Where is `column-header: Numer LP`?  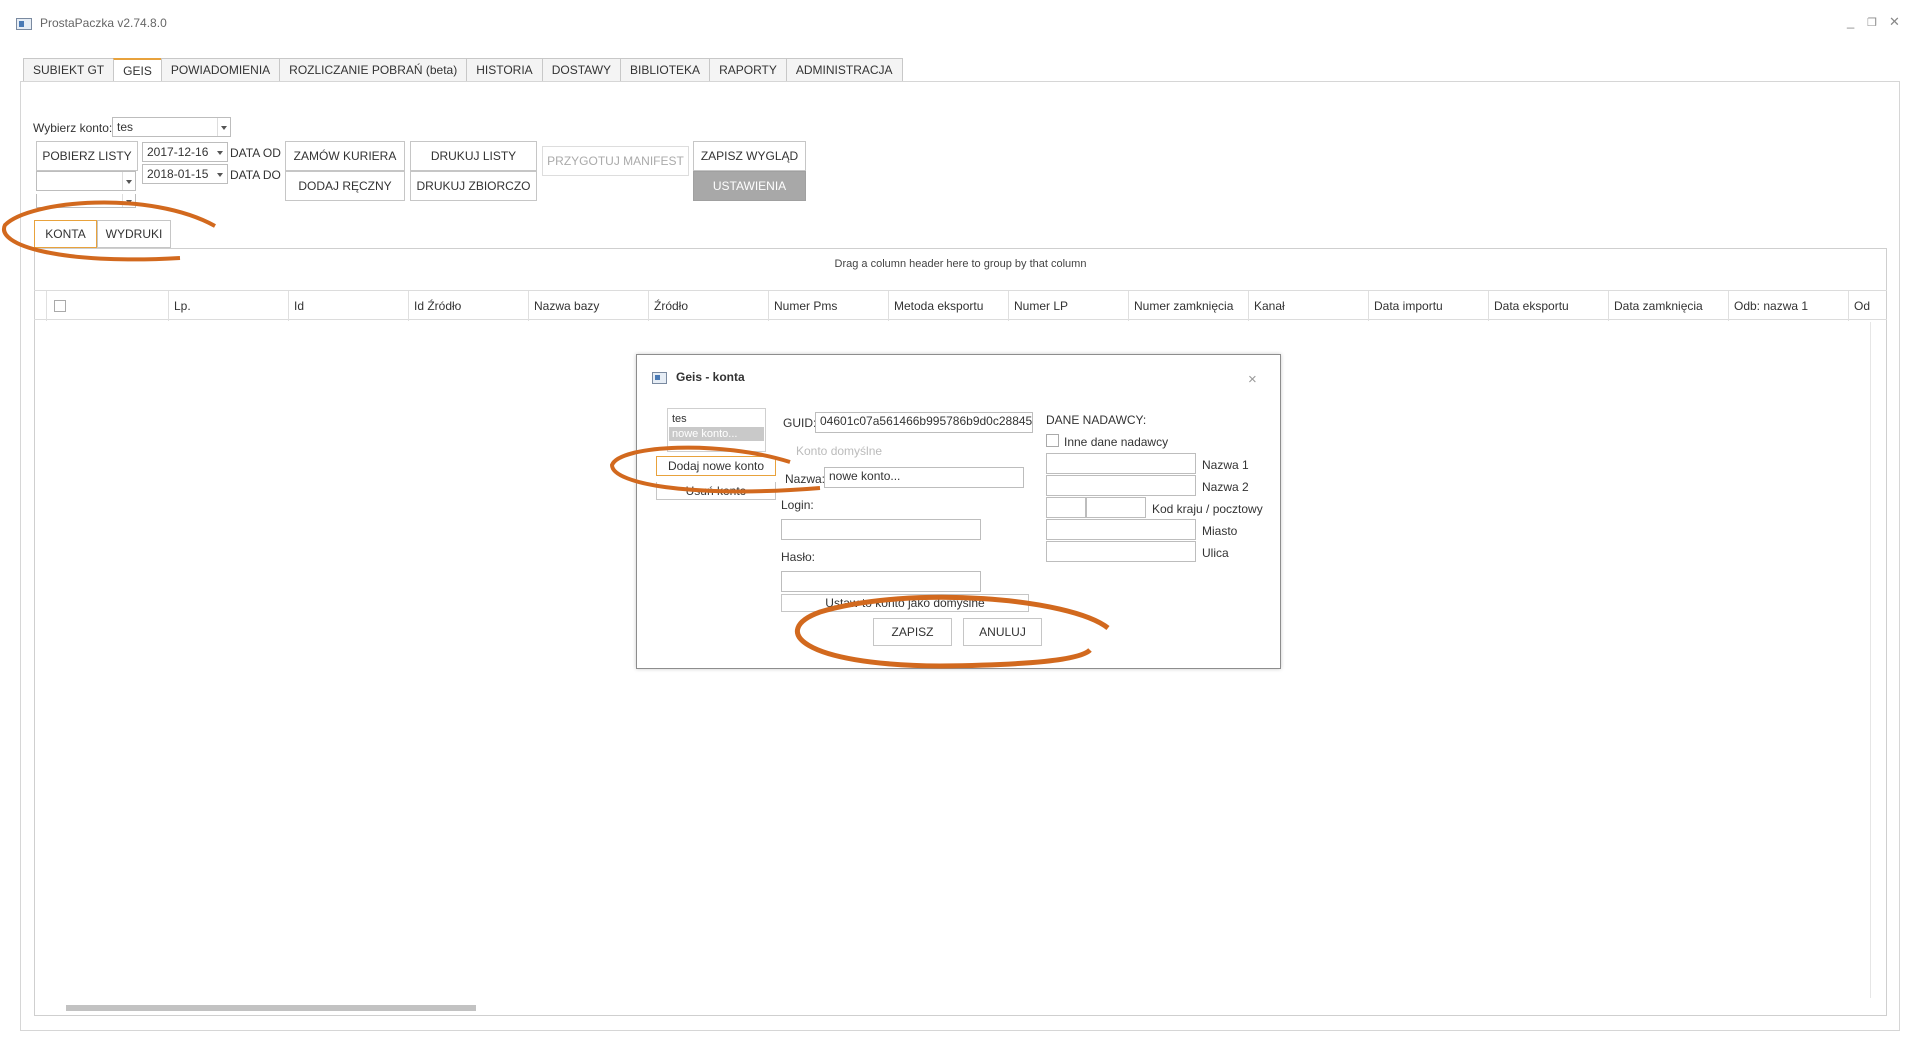 column-header: Numer LP is located at coordinates (1069, 306).